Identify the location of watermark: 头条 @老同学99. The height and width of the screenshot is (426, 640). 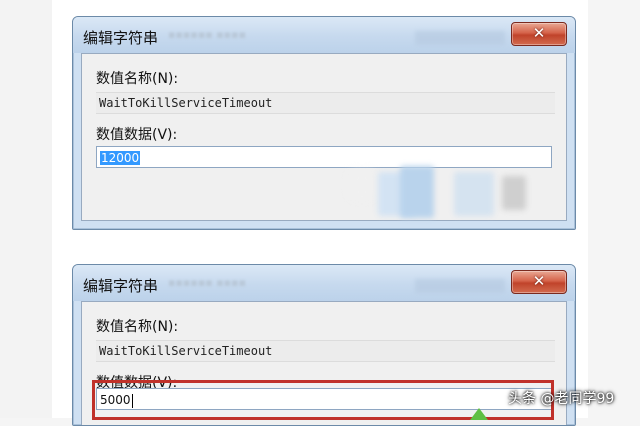
(561, 399).